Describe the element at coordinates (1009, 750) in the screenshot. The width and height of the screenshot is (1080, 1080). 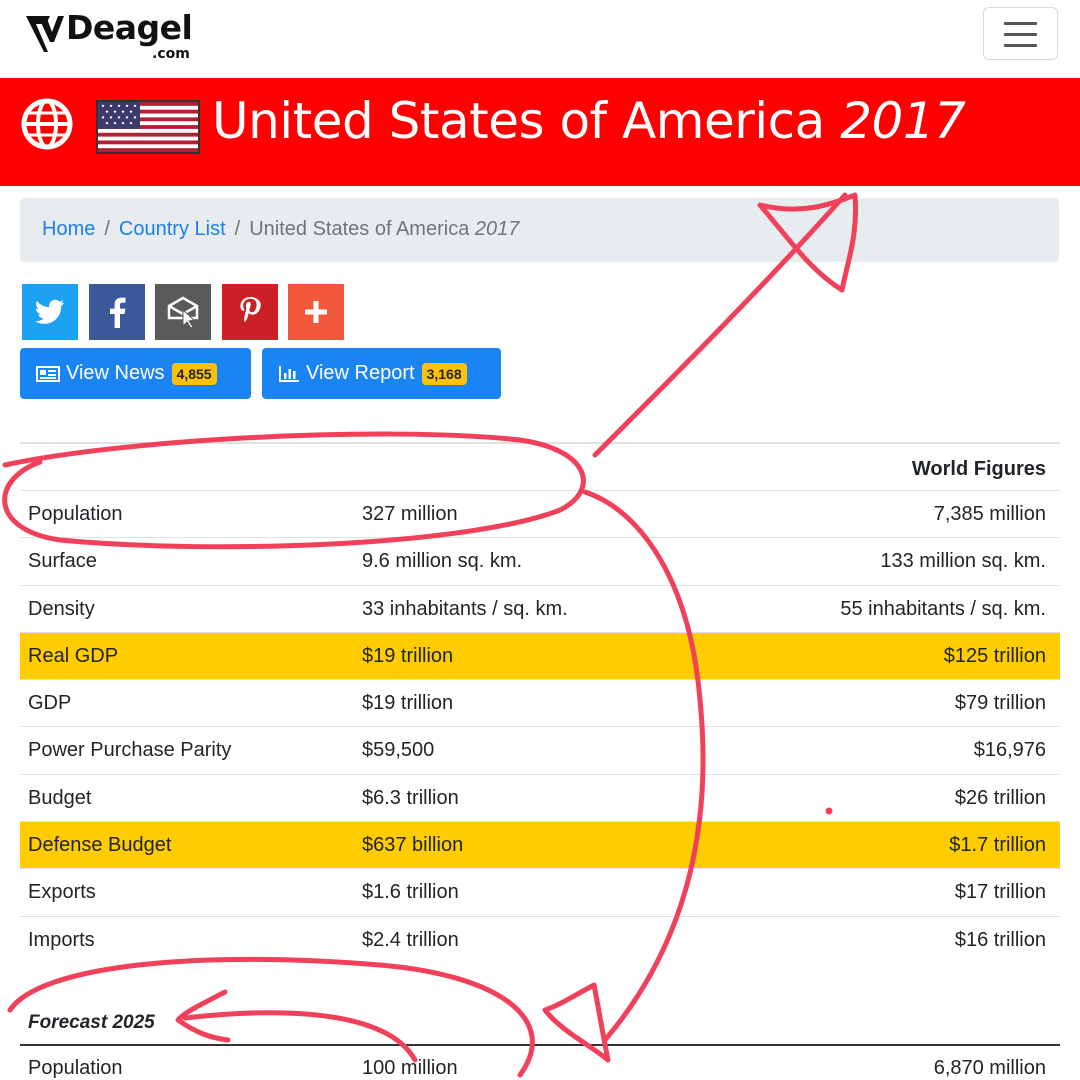
I see `row-world-value: $16,976` at that location.